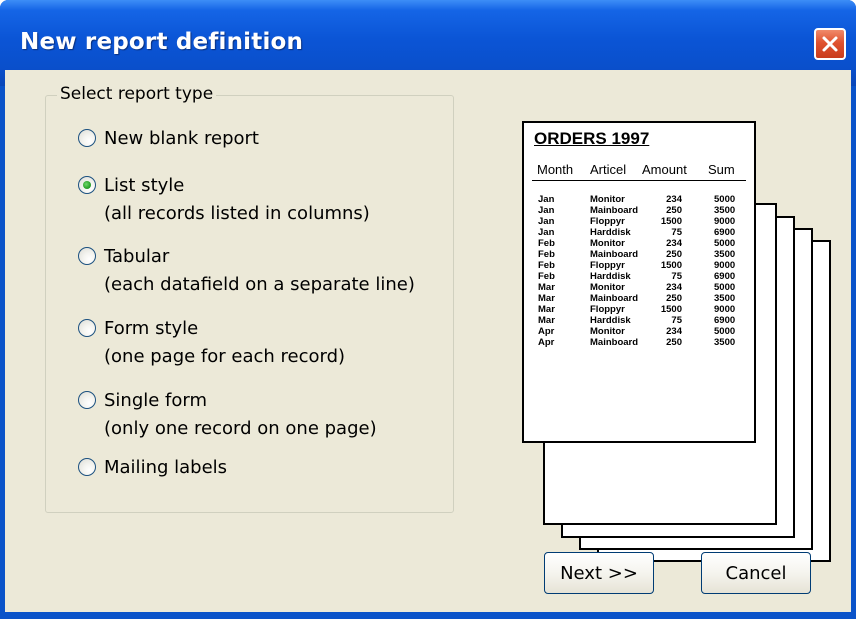 This screenshot has height=619, width=856. I want to click on radio-tabular, so click(87, 256).